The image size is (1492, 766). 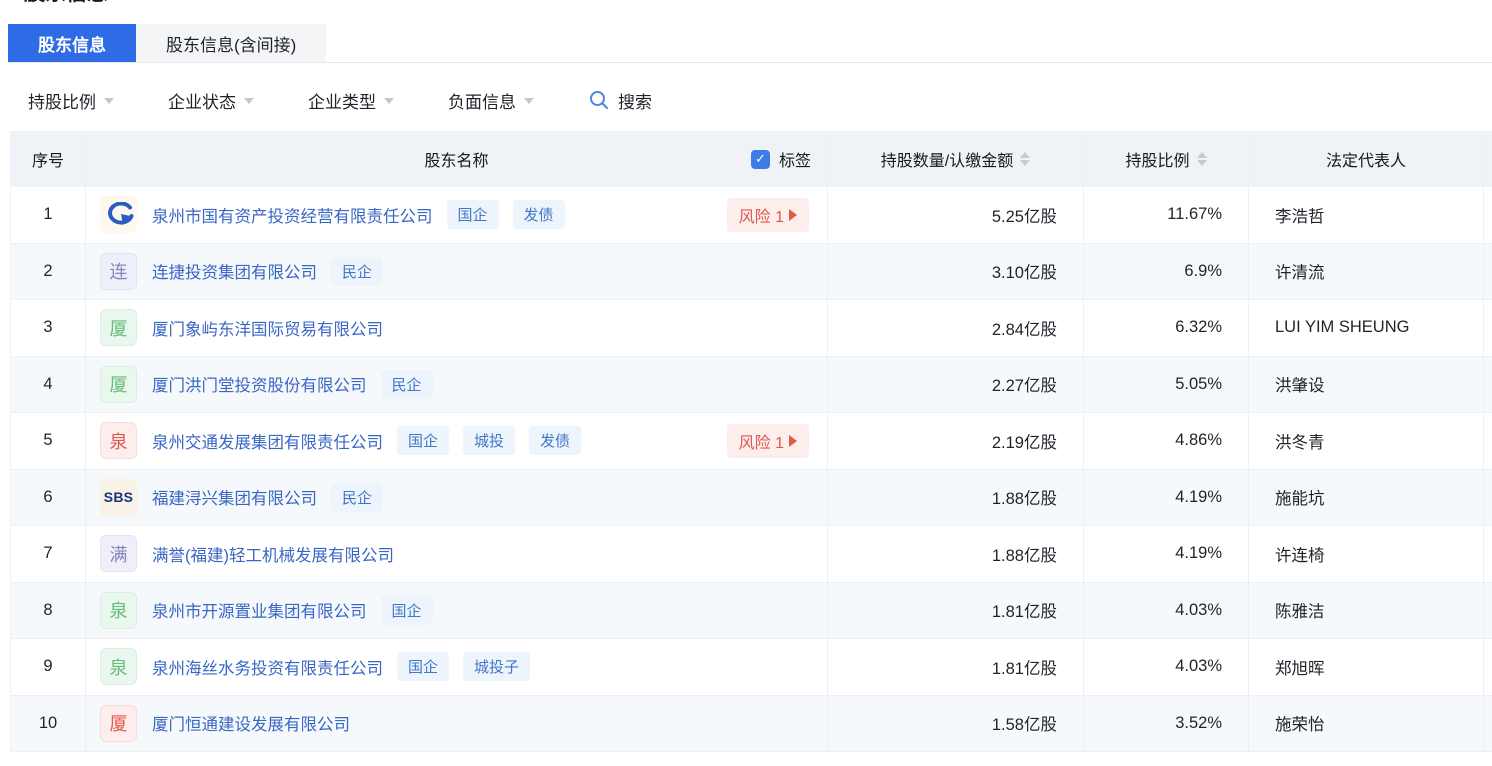 I want to click on legal-rep-cell: 陈雅洁, so click(x=1366, y=610).